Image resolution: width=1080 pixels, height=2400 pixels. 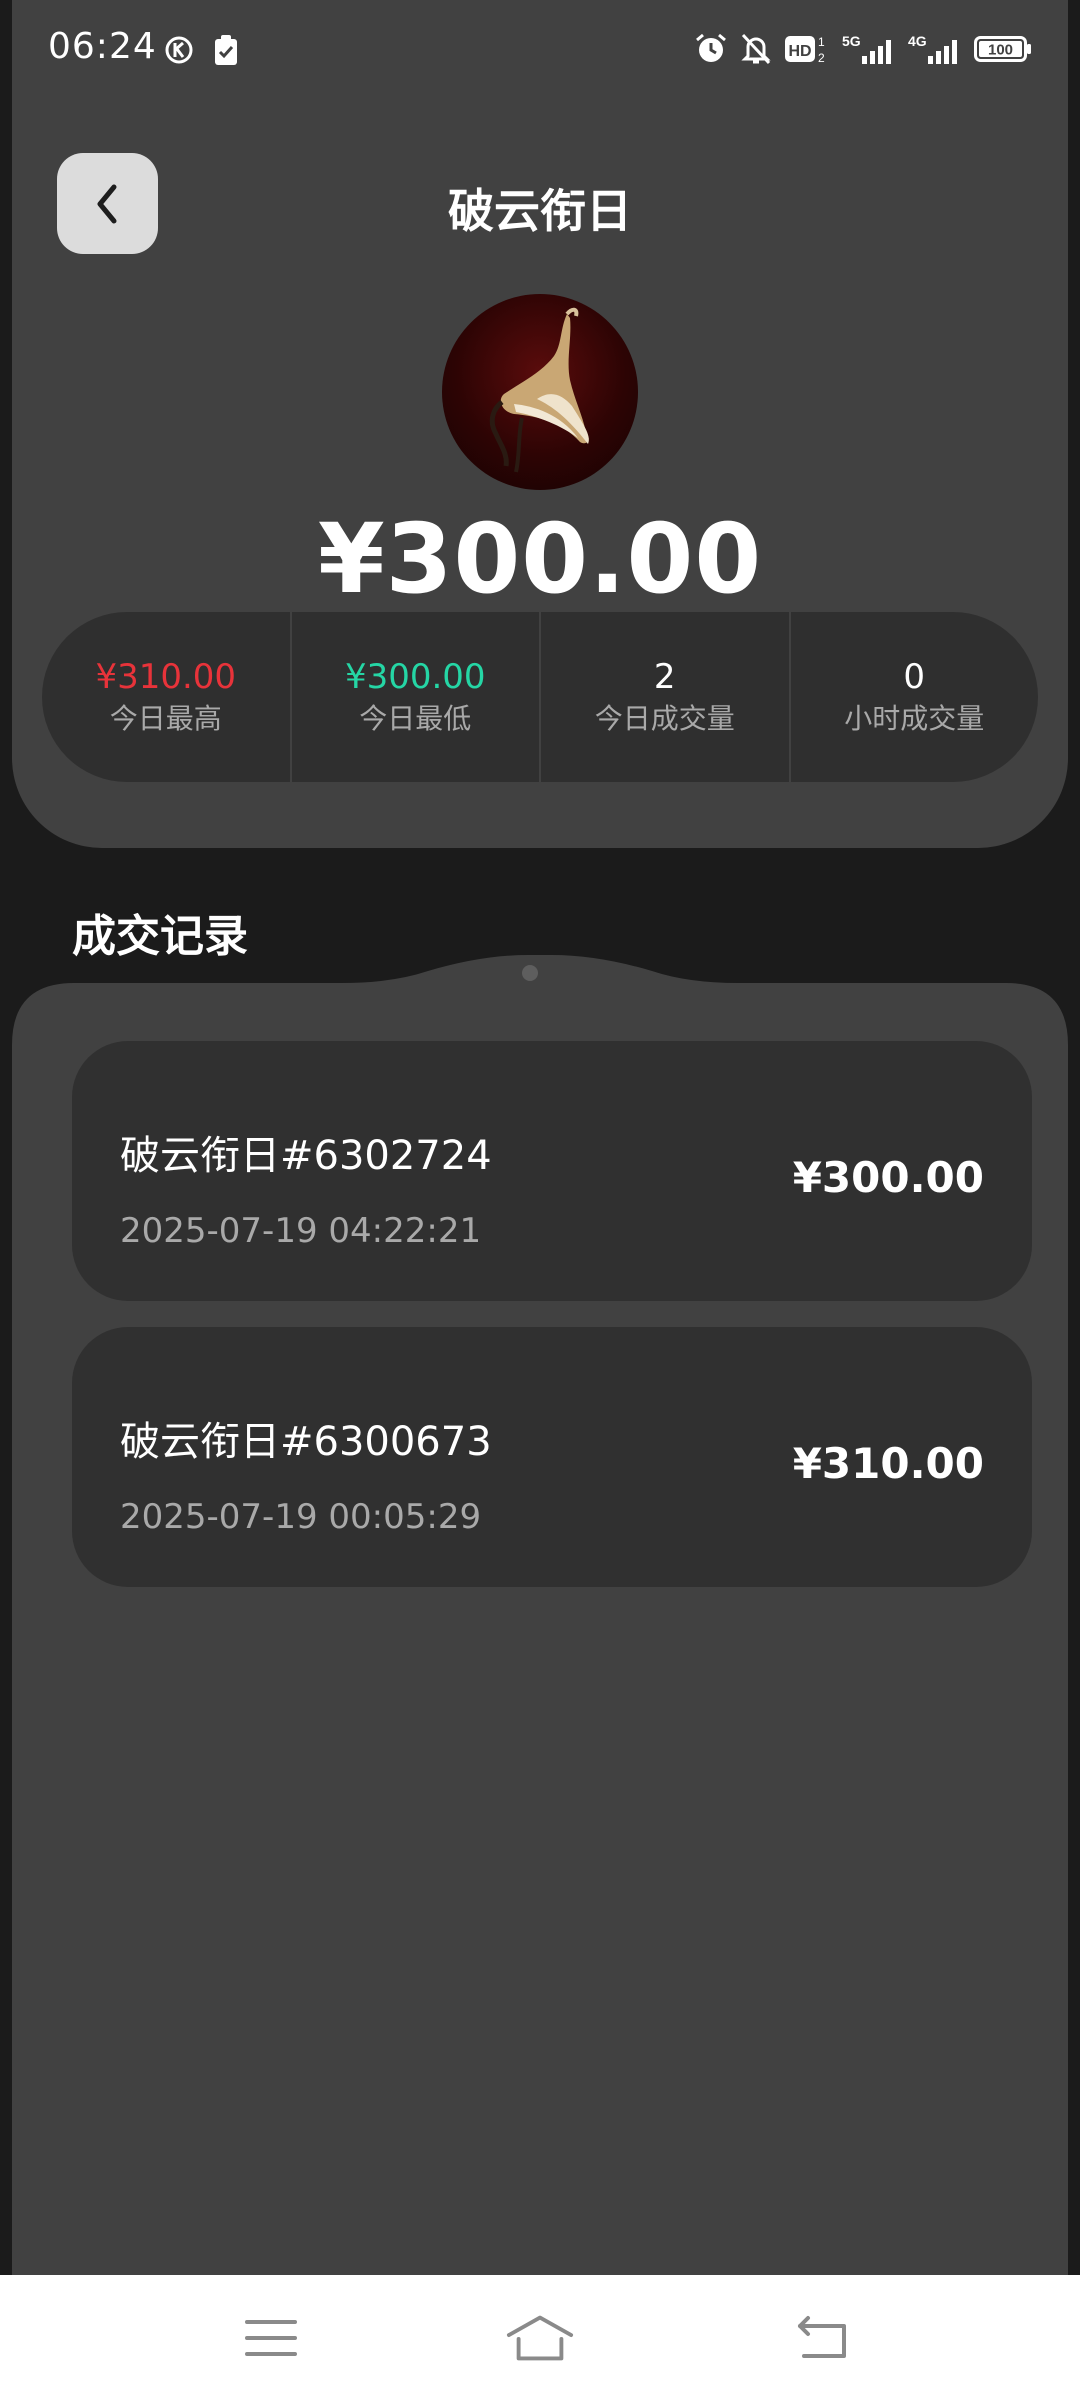 What do you see at coordinates (888, 1463) in the screenshot?
I see `record-price: ¥310.00` at bounding box center [888, 1463].